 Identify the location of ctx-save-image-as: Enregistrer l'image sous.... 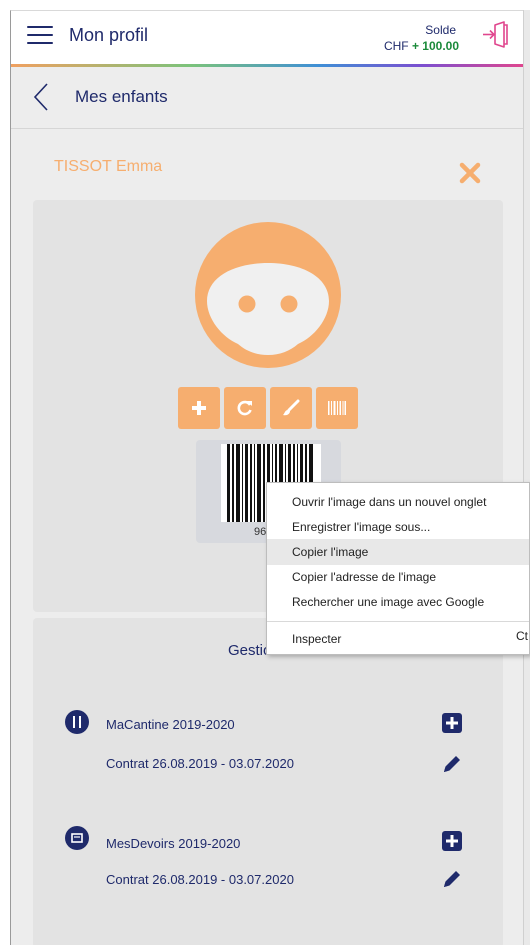
(398, 527).